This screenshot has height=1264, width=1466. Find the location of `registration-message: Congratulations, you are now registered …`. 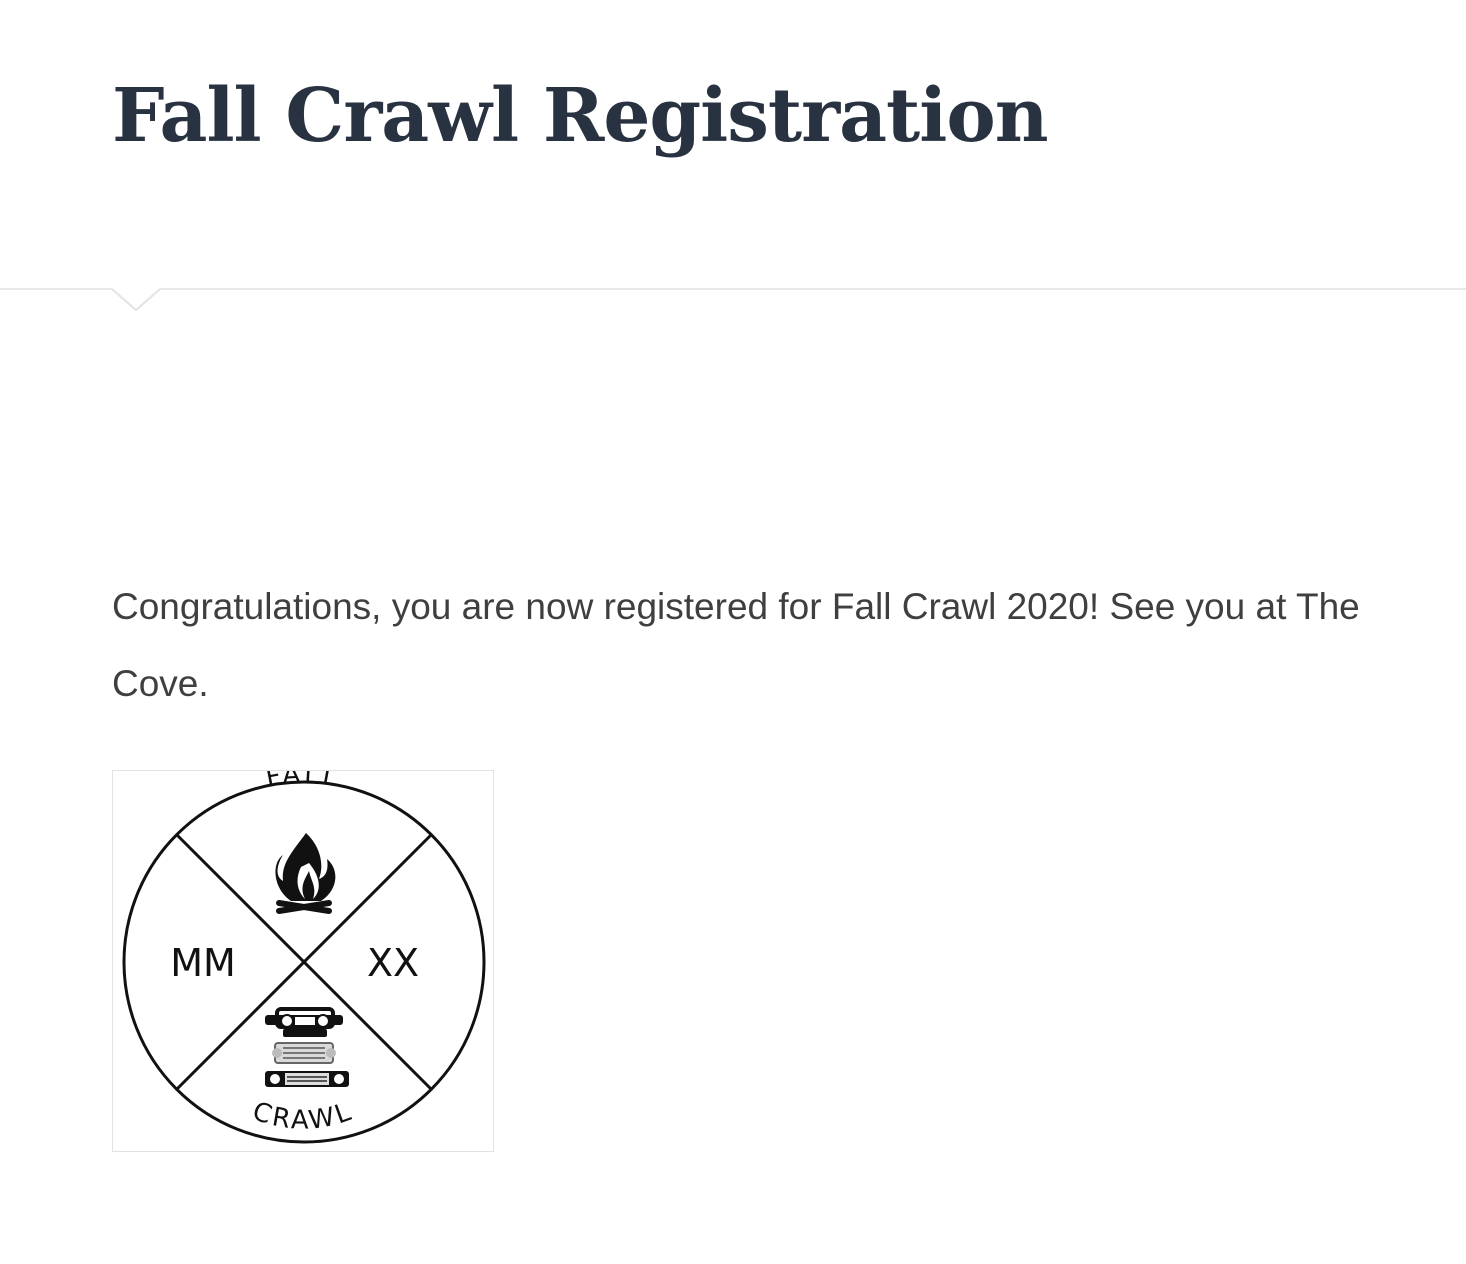

registration-message: Congratulations, you are now registered … is located at coordinates (736, 645).